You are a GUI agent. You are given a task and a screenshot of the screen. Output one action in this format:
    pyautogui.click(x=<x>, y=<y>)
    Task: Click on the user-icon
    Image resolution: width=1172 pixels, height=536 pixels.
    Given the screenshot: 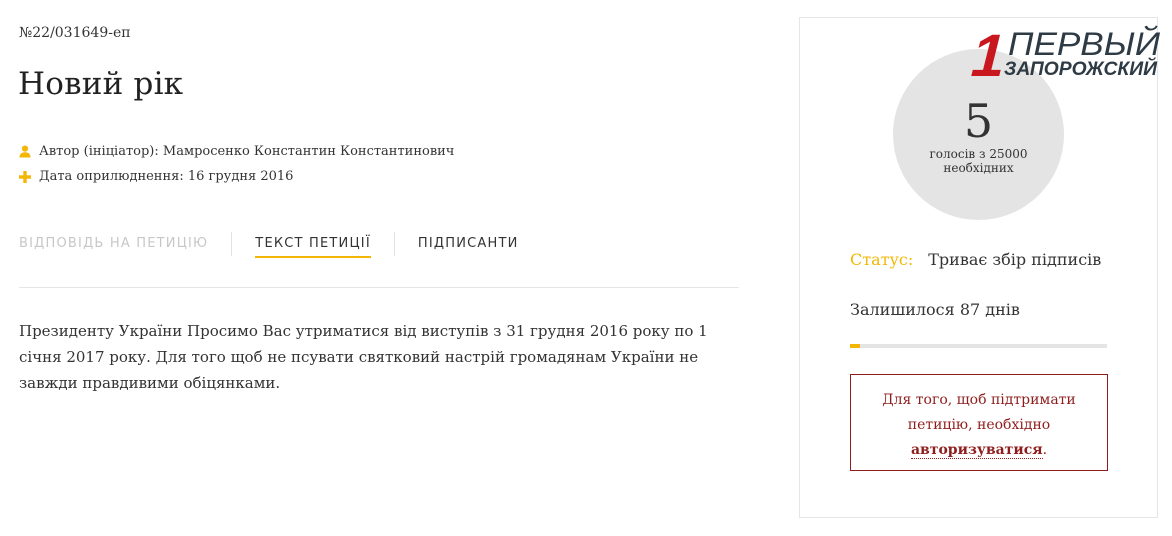 What is the action you would take?
    pyautogui.click(x=25, y=151)
    